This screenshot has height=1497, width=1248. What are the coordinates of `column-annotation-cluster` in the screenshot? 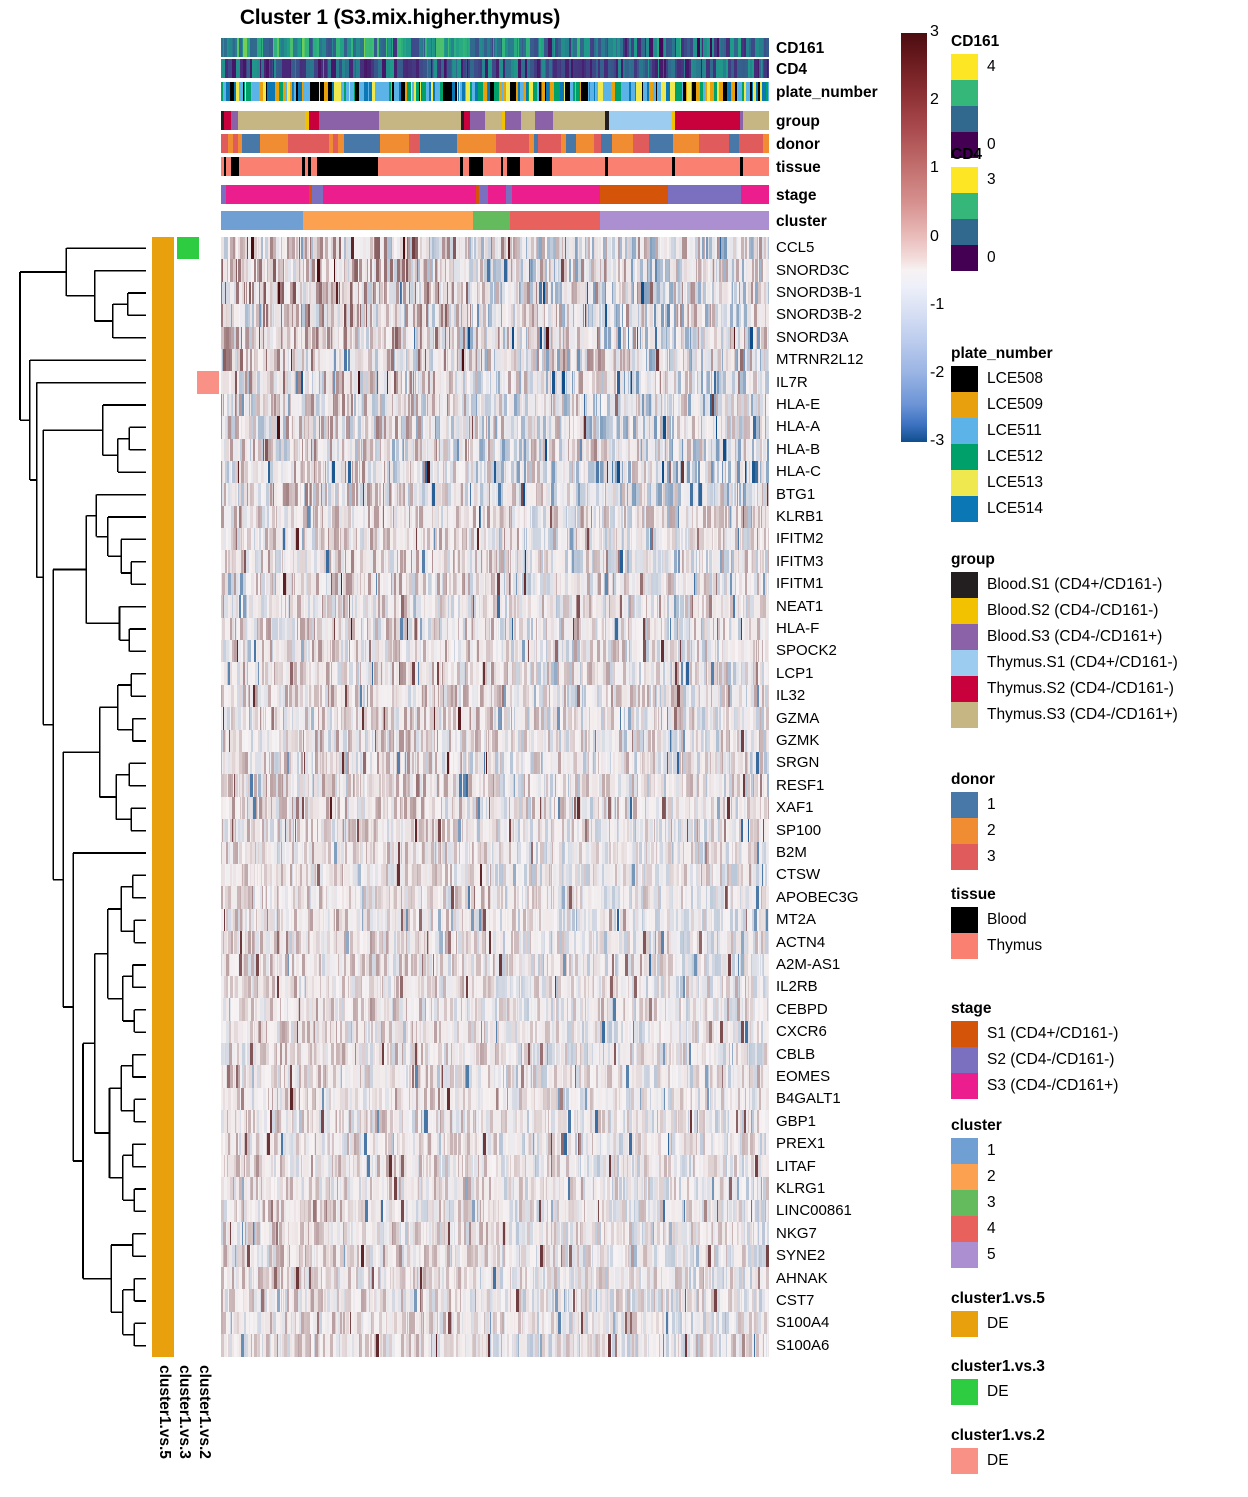 It's located at (495, 220).